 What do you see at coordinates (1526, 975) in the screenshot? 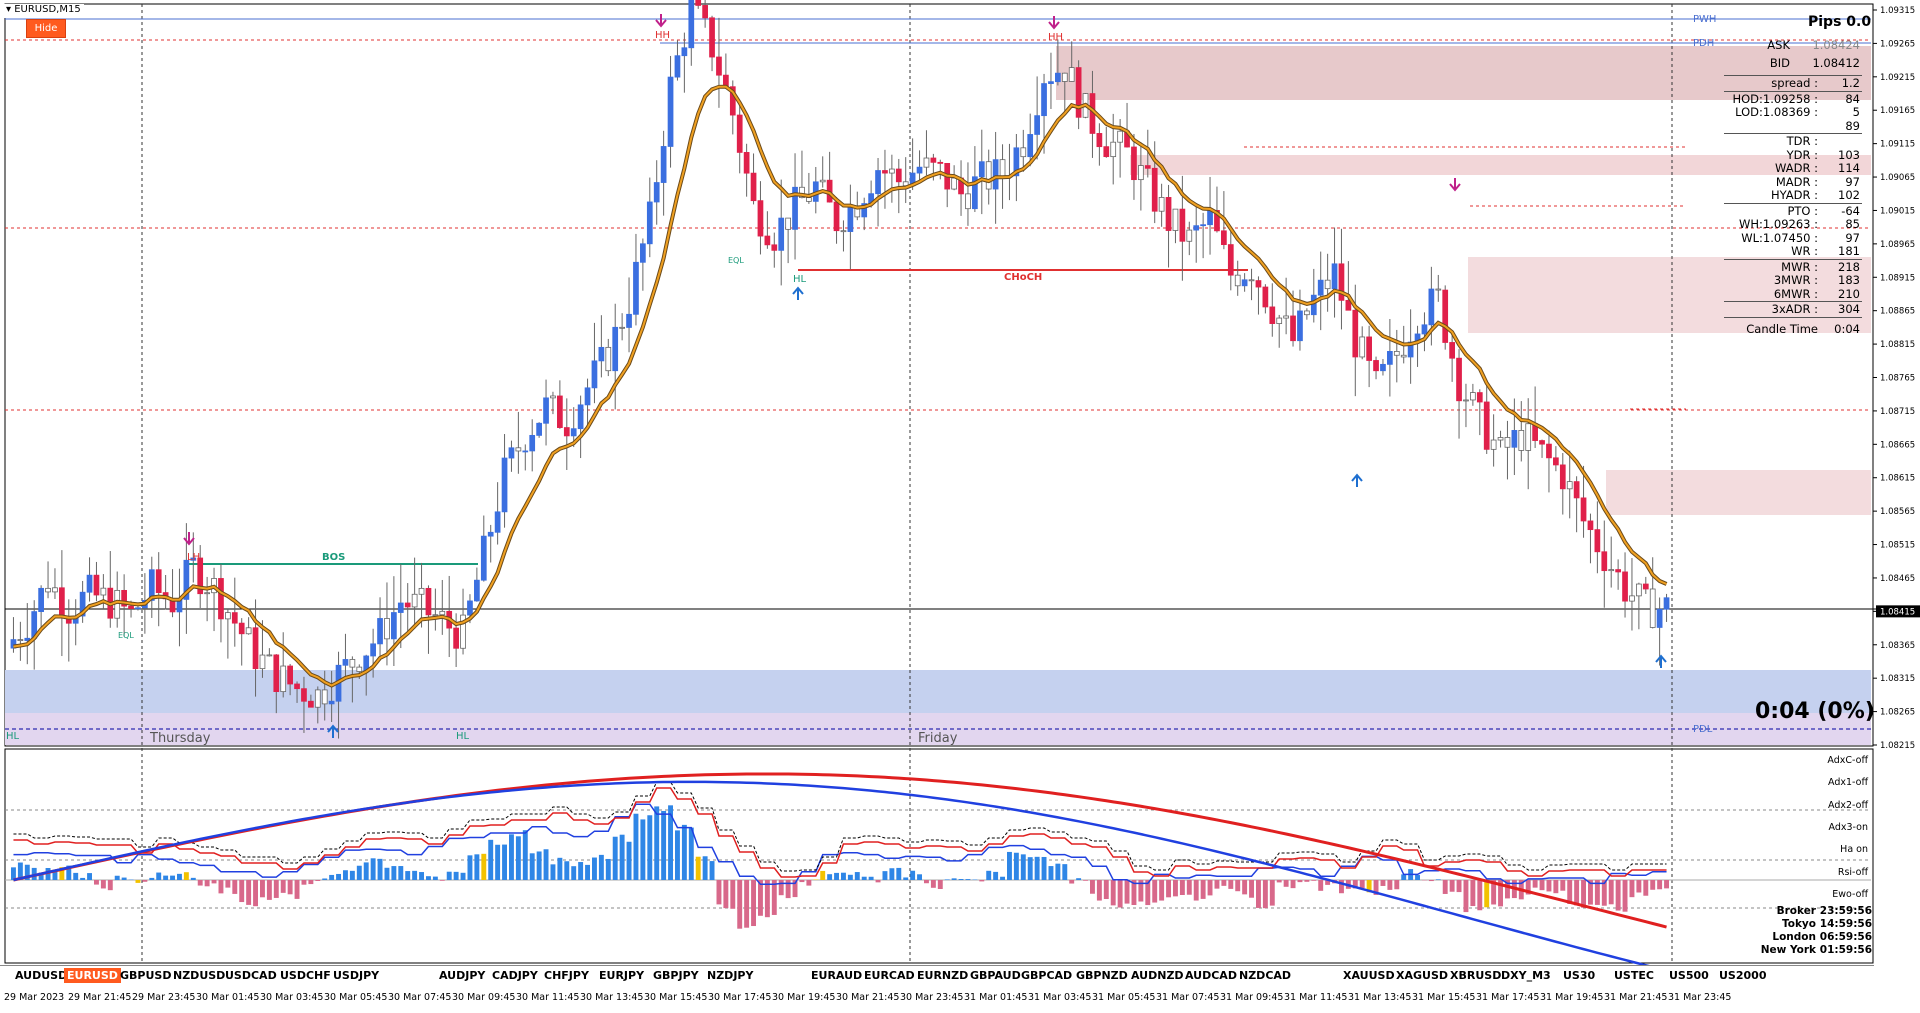
I see `symbol-tab-dxy_m3: DXY_M3` at bounding box center [1526, 975].